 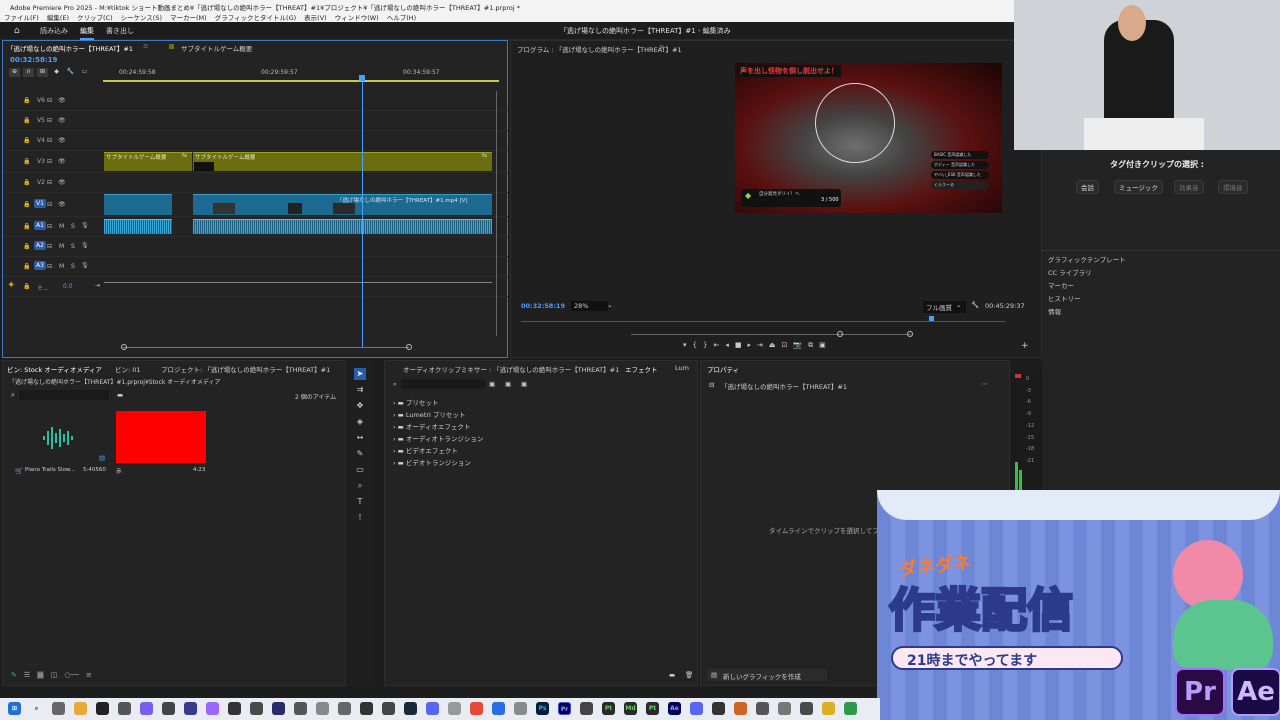 What do you see at coordinates (14, 675) in the screenshot?
I see `pencil-icon: ✎` at bounding box center [14, 675].